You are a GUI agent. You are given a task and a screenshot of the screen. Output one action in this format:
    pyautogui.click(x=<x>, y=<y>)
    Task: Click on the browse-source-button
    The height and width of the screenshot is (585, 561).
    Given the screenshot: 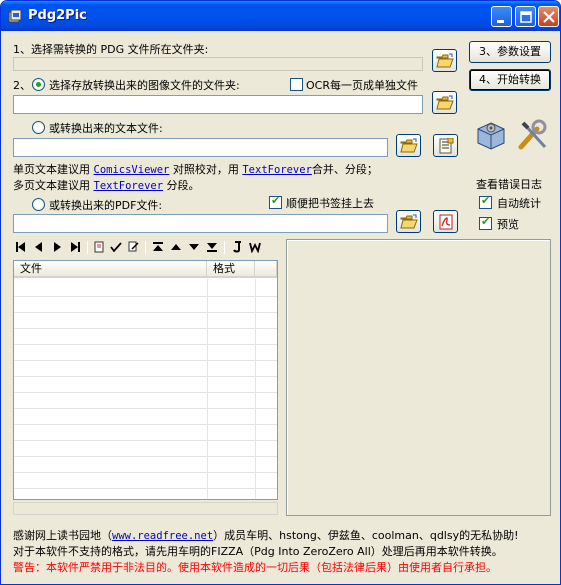 What is the action you would take?
    pyautogui.click(x=444, y=60)
    